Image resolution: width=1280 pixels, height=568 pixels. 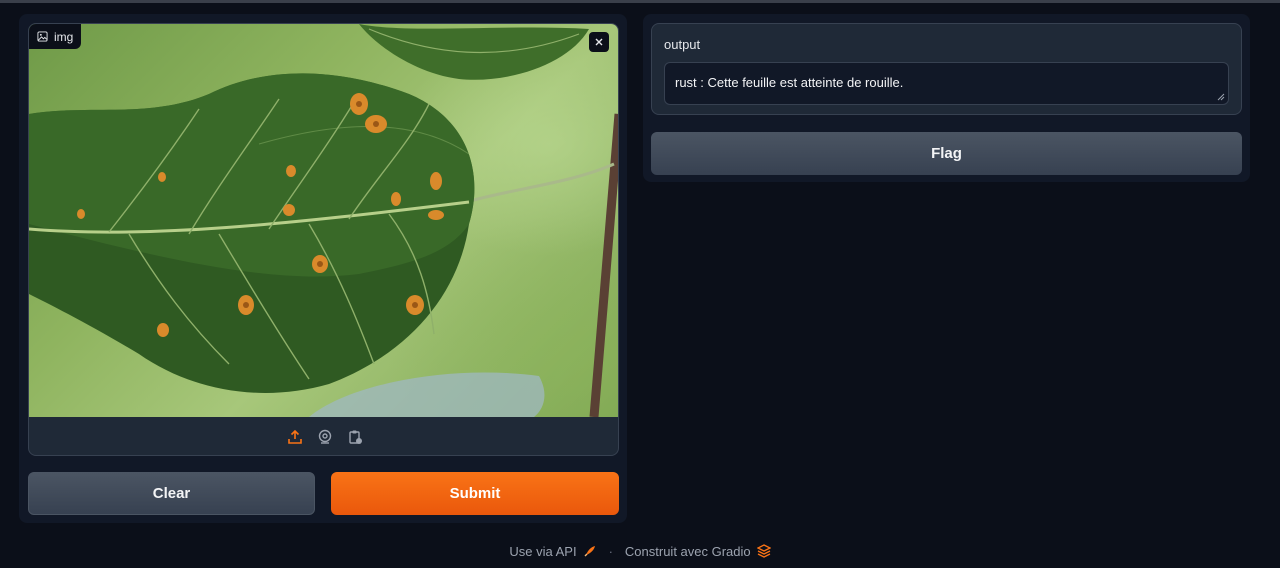 I want to click on upload-button, so click(x=295, y=437).